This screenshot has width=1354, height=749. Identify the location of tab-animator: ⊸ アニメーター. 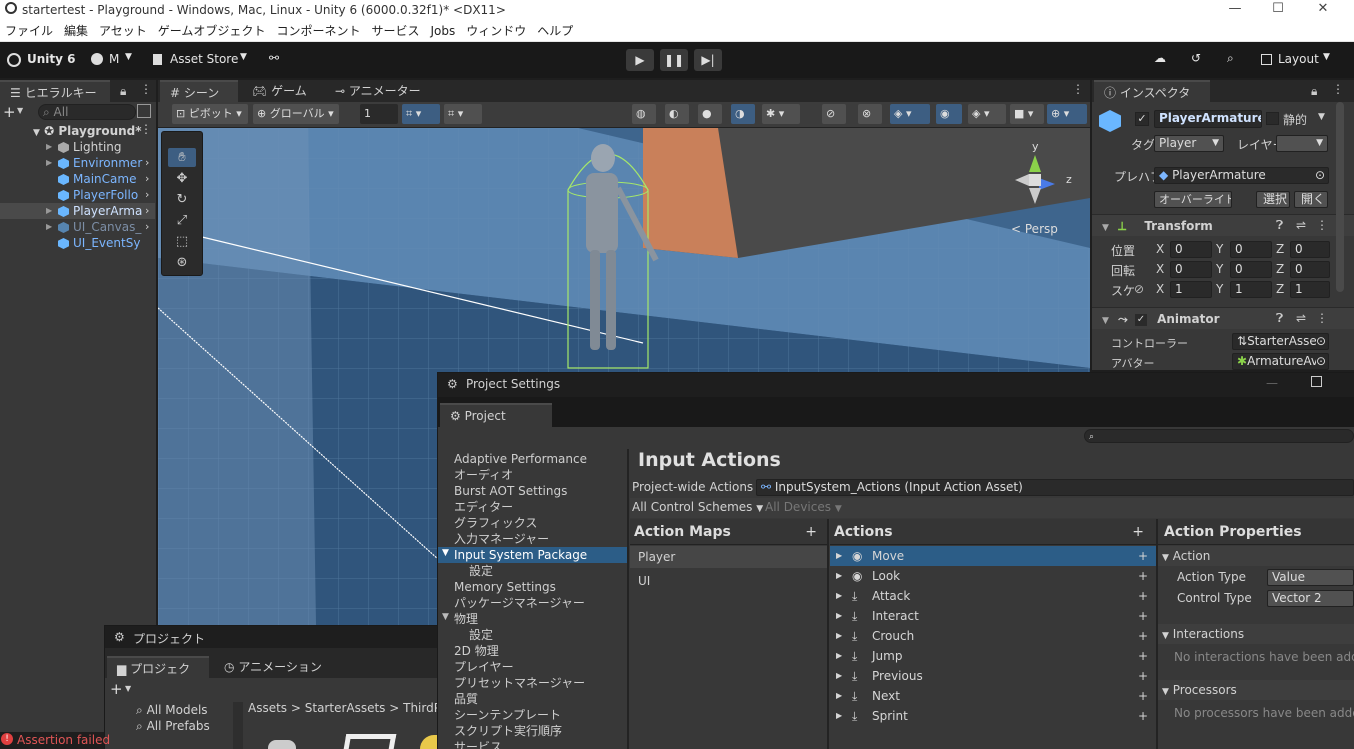
(378, 91).